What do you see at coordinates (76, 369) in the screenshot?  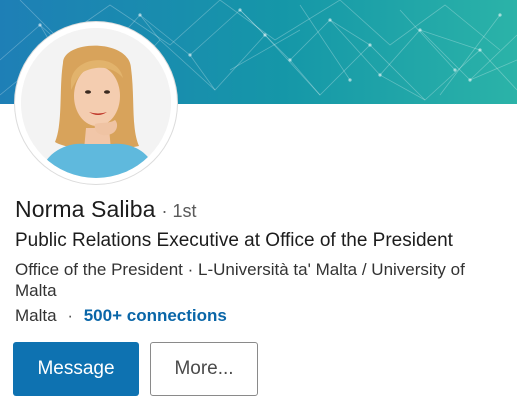 I see `message-button: Message` at bounding box center [76, 369].